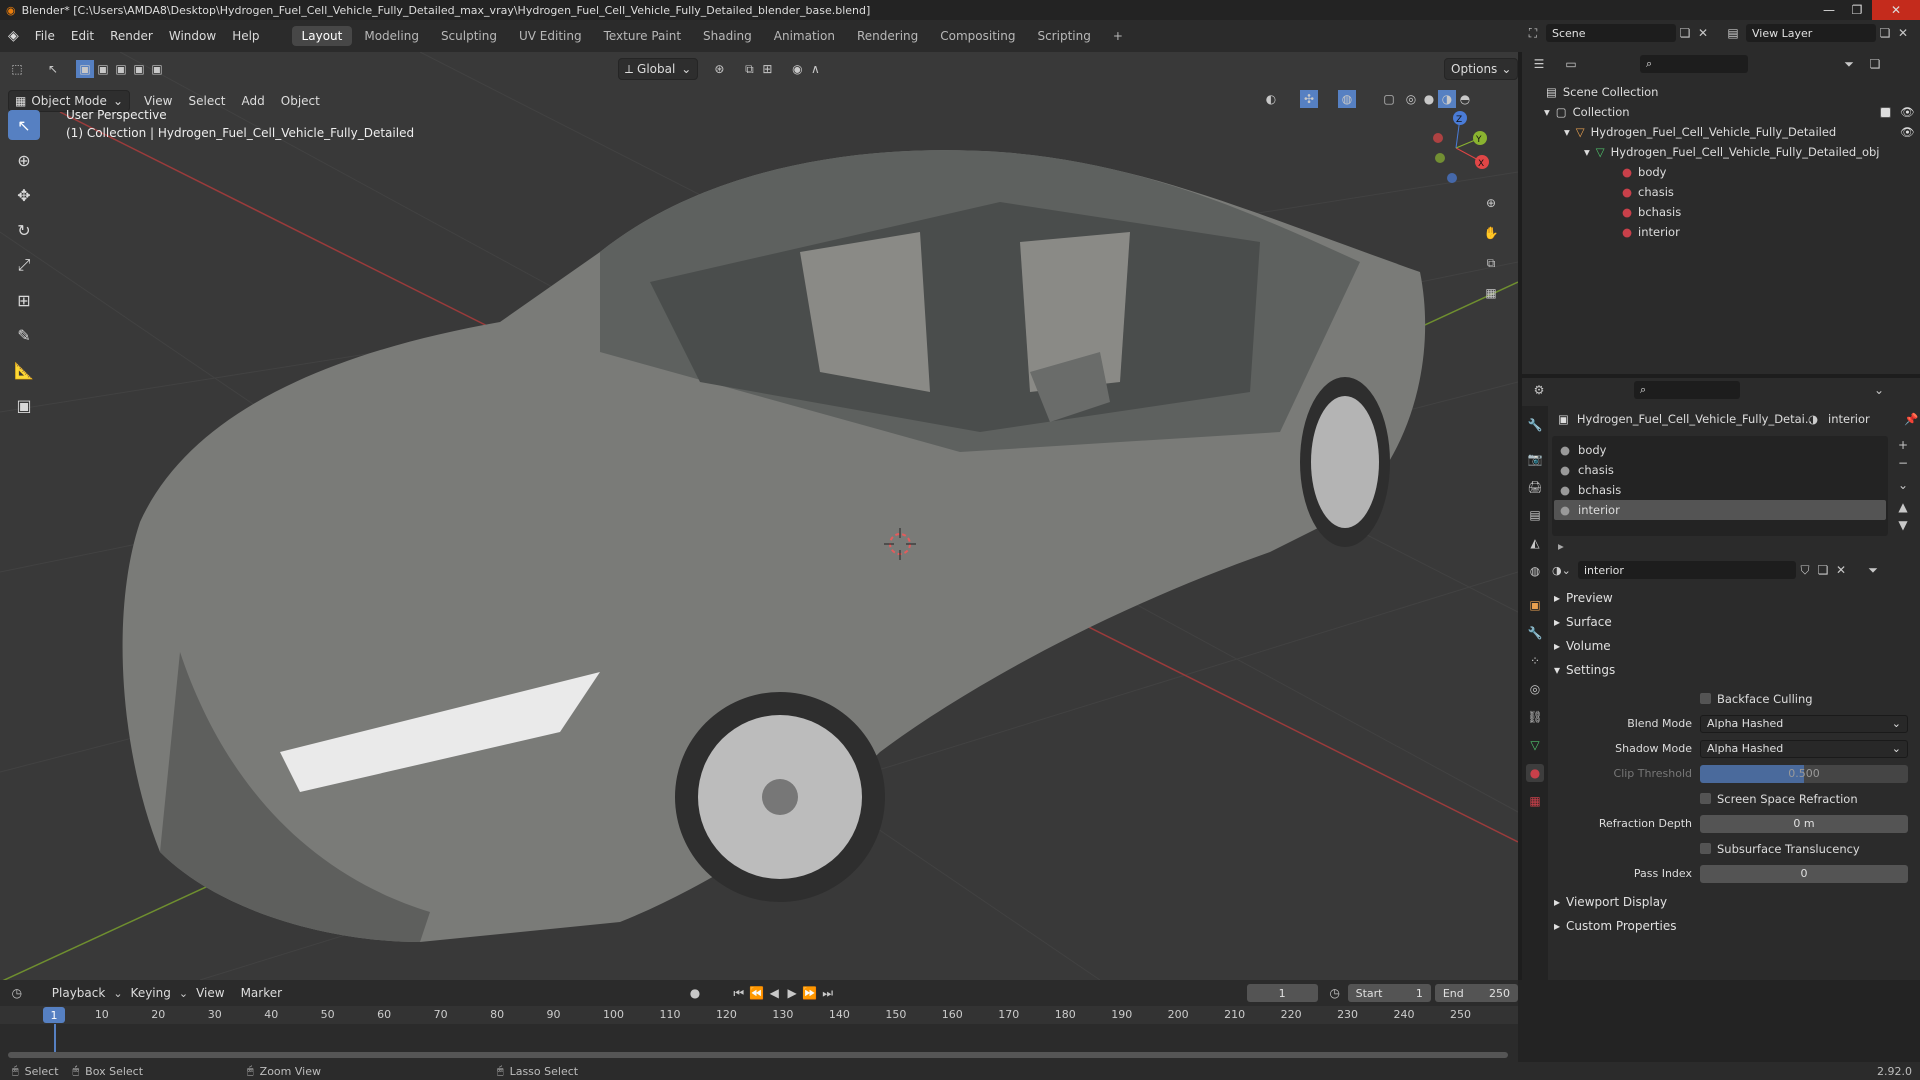  I want to click on scene-field: Scene, so click(1611, 33).